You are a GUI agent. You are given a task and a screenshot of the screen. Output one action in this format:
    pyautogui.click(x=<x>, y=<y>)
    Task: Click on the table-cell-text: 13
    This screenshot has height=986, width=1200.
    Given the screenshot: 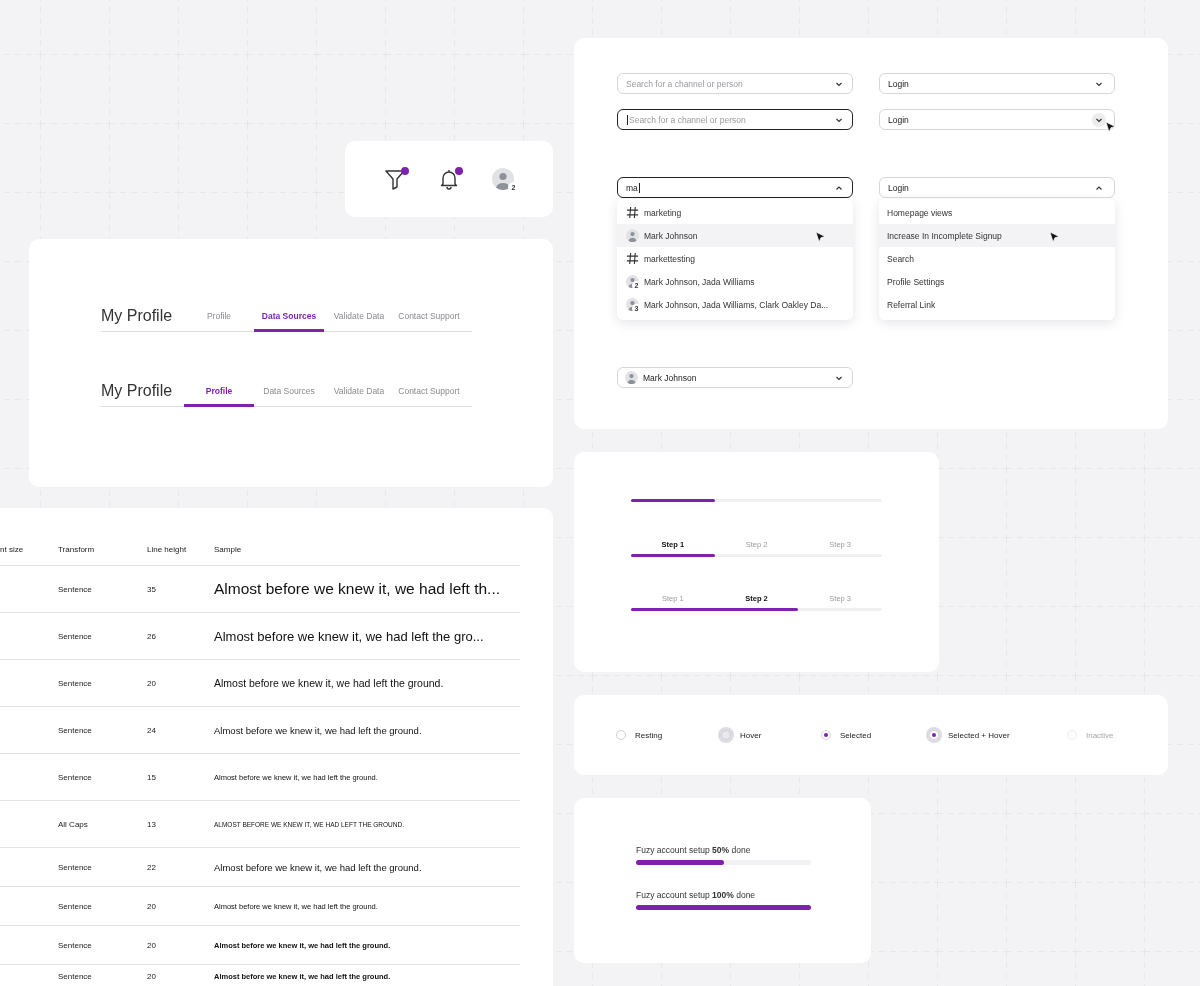 What is the action you would take?
    pyautogui.click(x=152, y=824)
    